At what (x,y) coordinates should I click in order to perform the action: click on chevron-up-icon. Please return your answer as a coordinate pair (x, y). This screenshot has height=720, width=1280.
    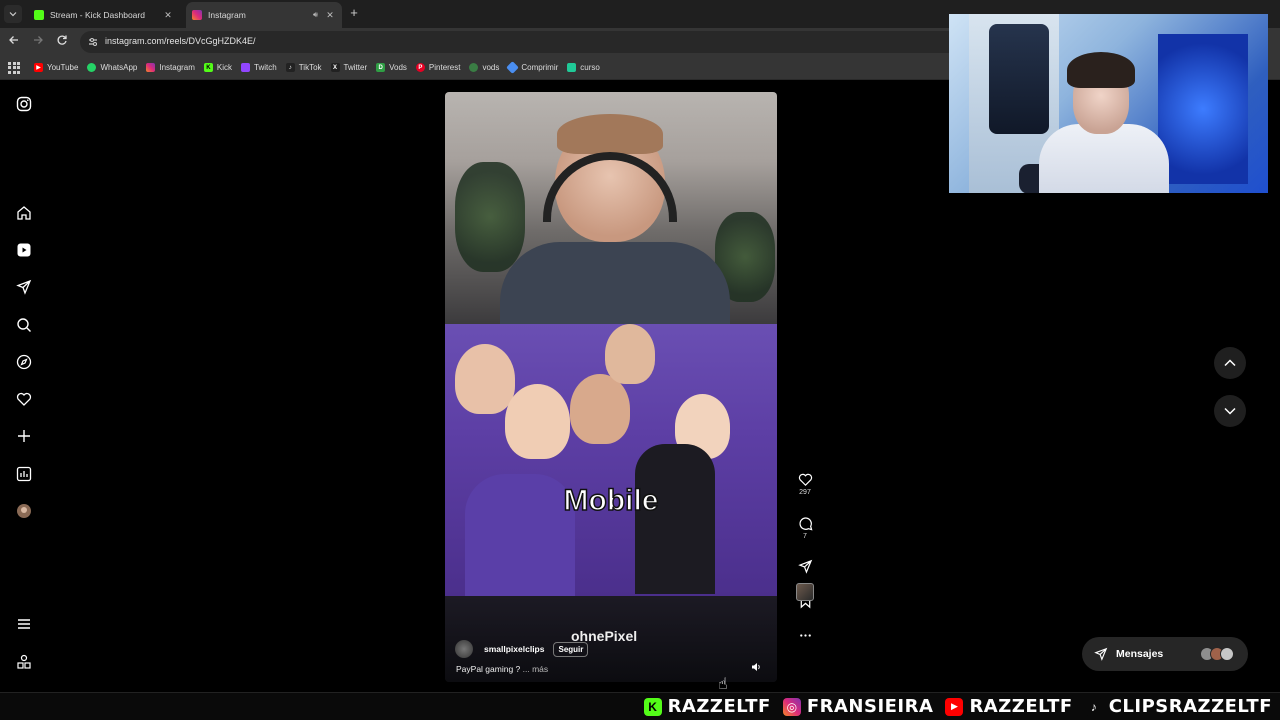
    Looking at the image, I should click on (1230, 363).